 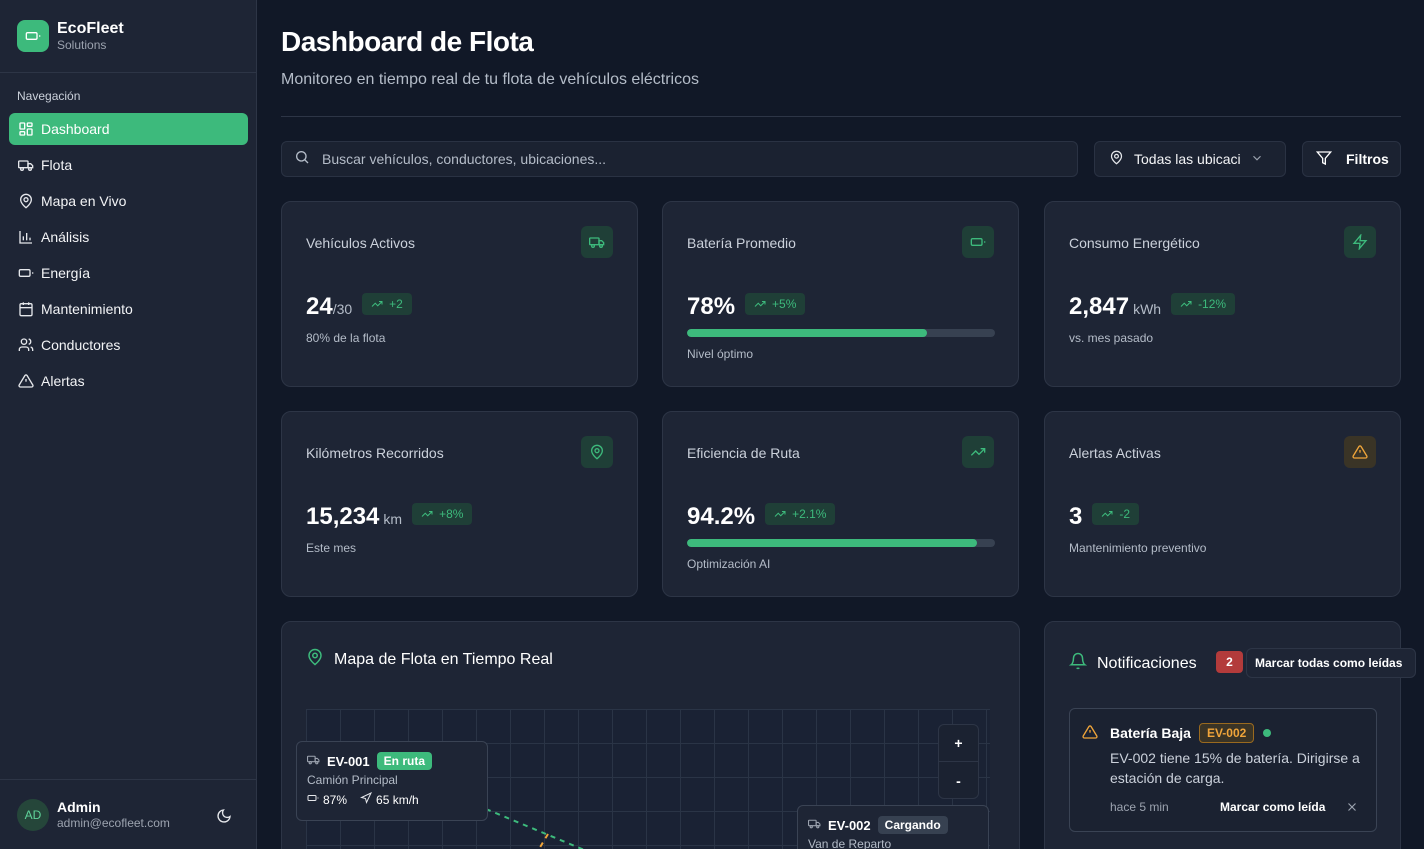 I want to click on mark-all-read-button: Marcar todas como leídas, so click(x=1331, y=663).